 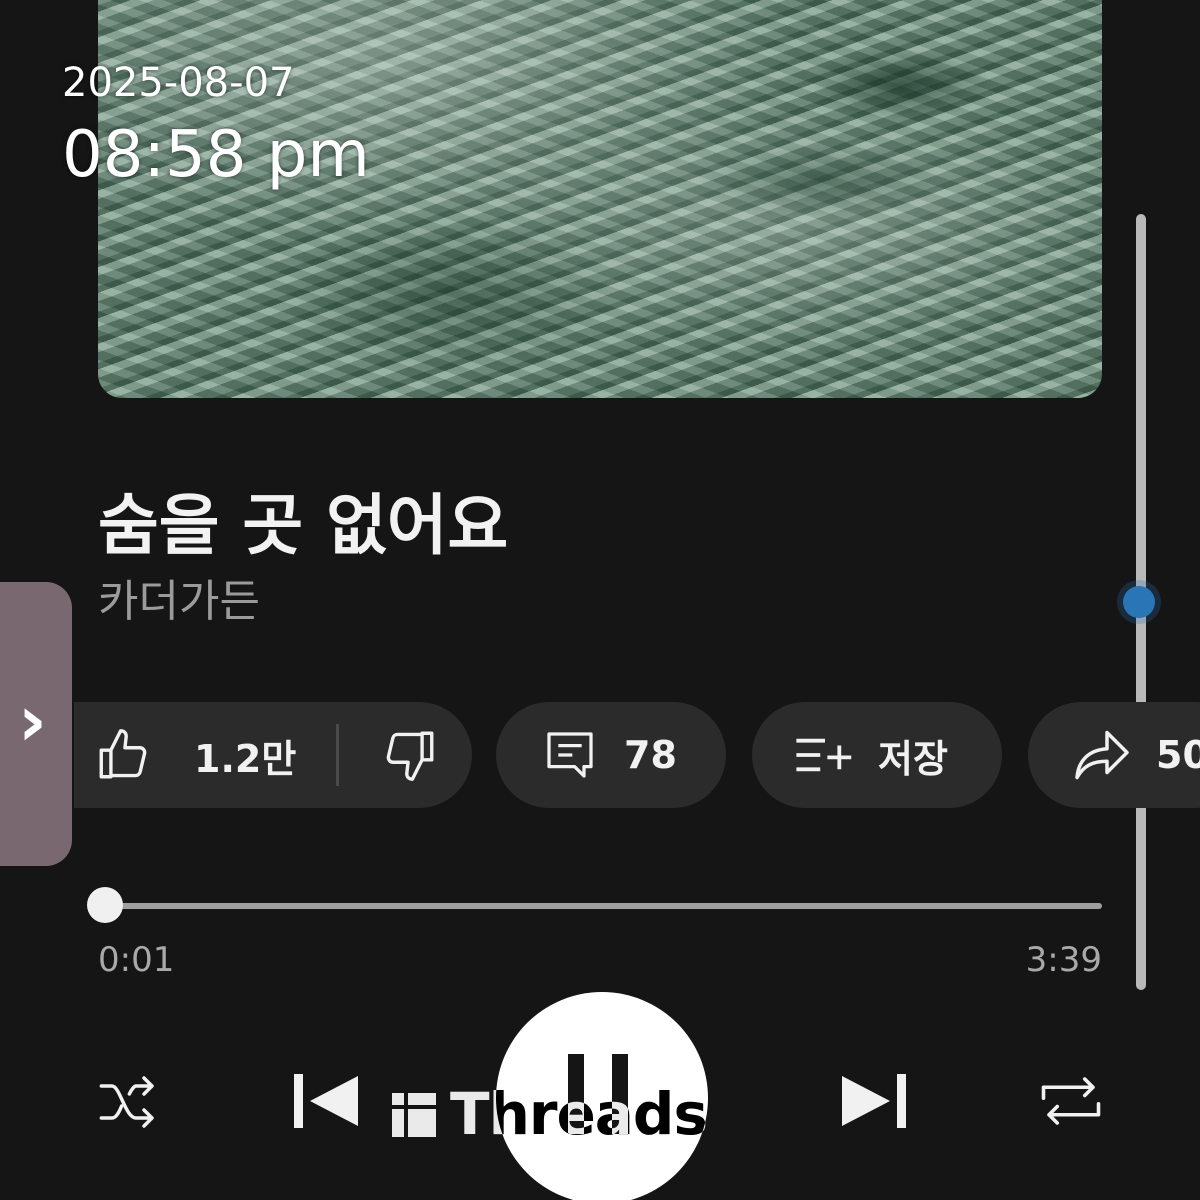 What do you see at coordinates (873, 1101) in the screenshot?
I see `next-icon` at bounding box center [873, 1101].